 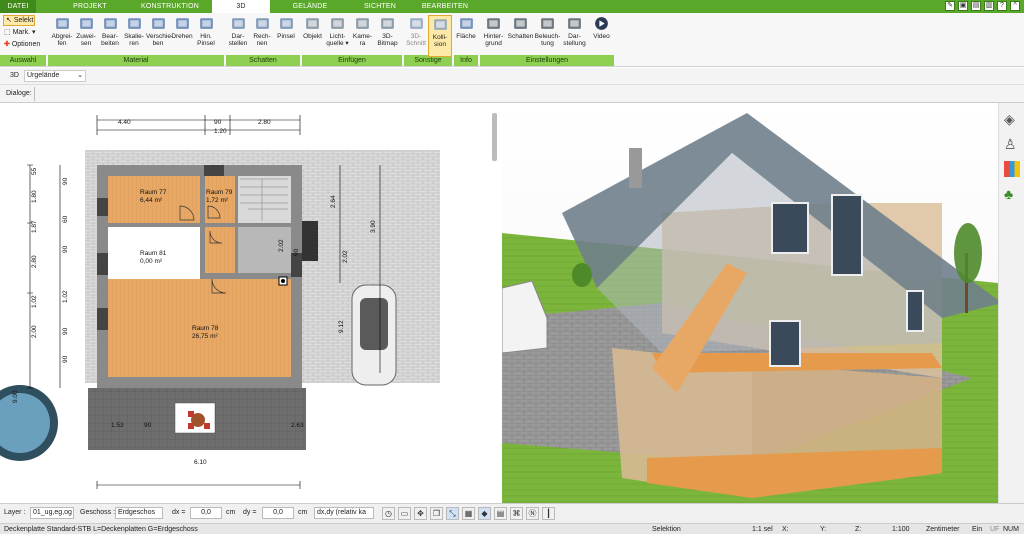 I want to click on dx-value: 0,0, so click(x=206, y=512).